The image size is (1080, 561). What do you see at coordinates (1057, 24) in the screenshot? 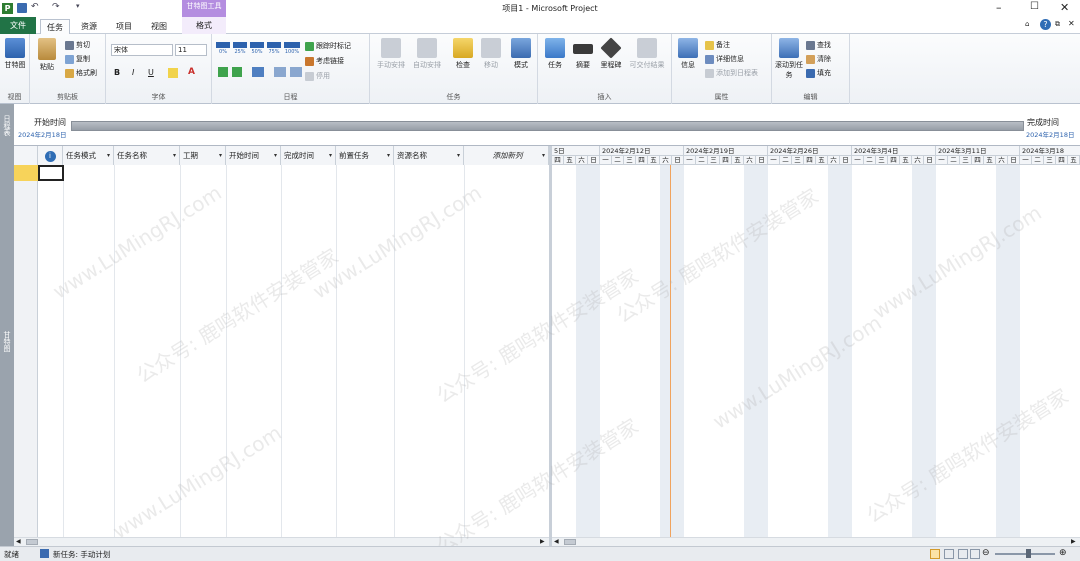
I see `restore-window-icon: ⧉` at bounding box center [1057, 24].